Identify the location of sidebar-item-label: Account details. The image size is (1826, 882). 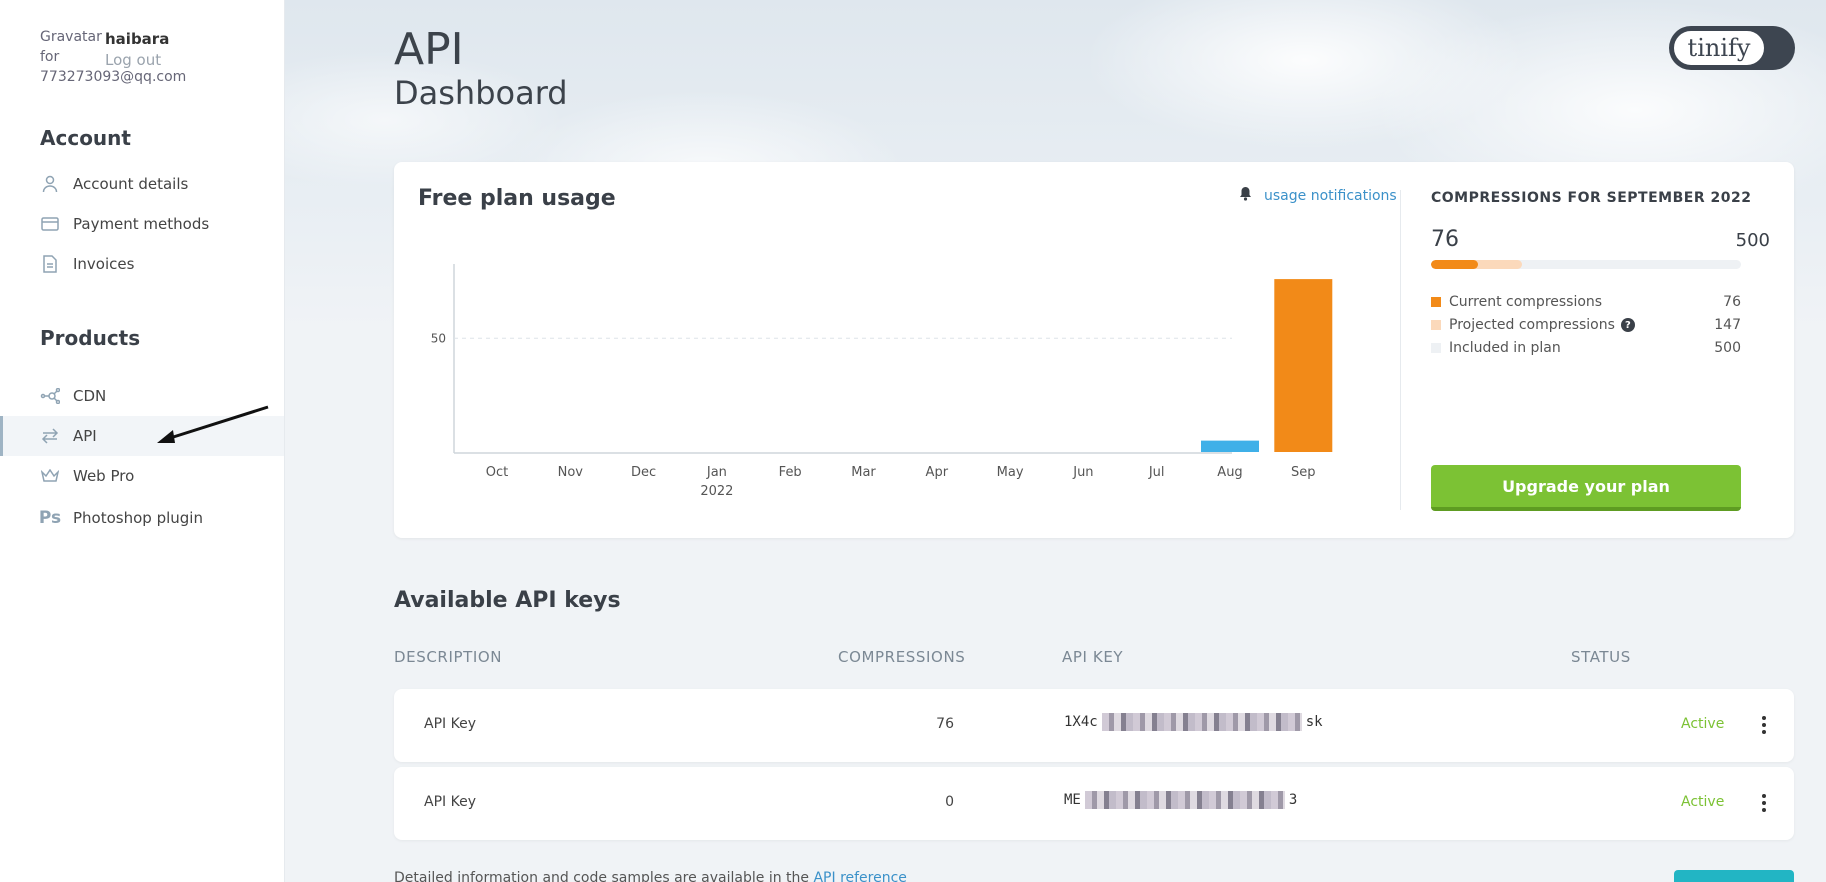
(131, 184).